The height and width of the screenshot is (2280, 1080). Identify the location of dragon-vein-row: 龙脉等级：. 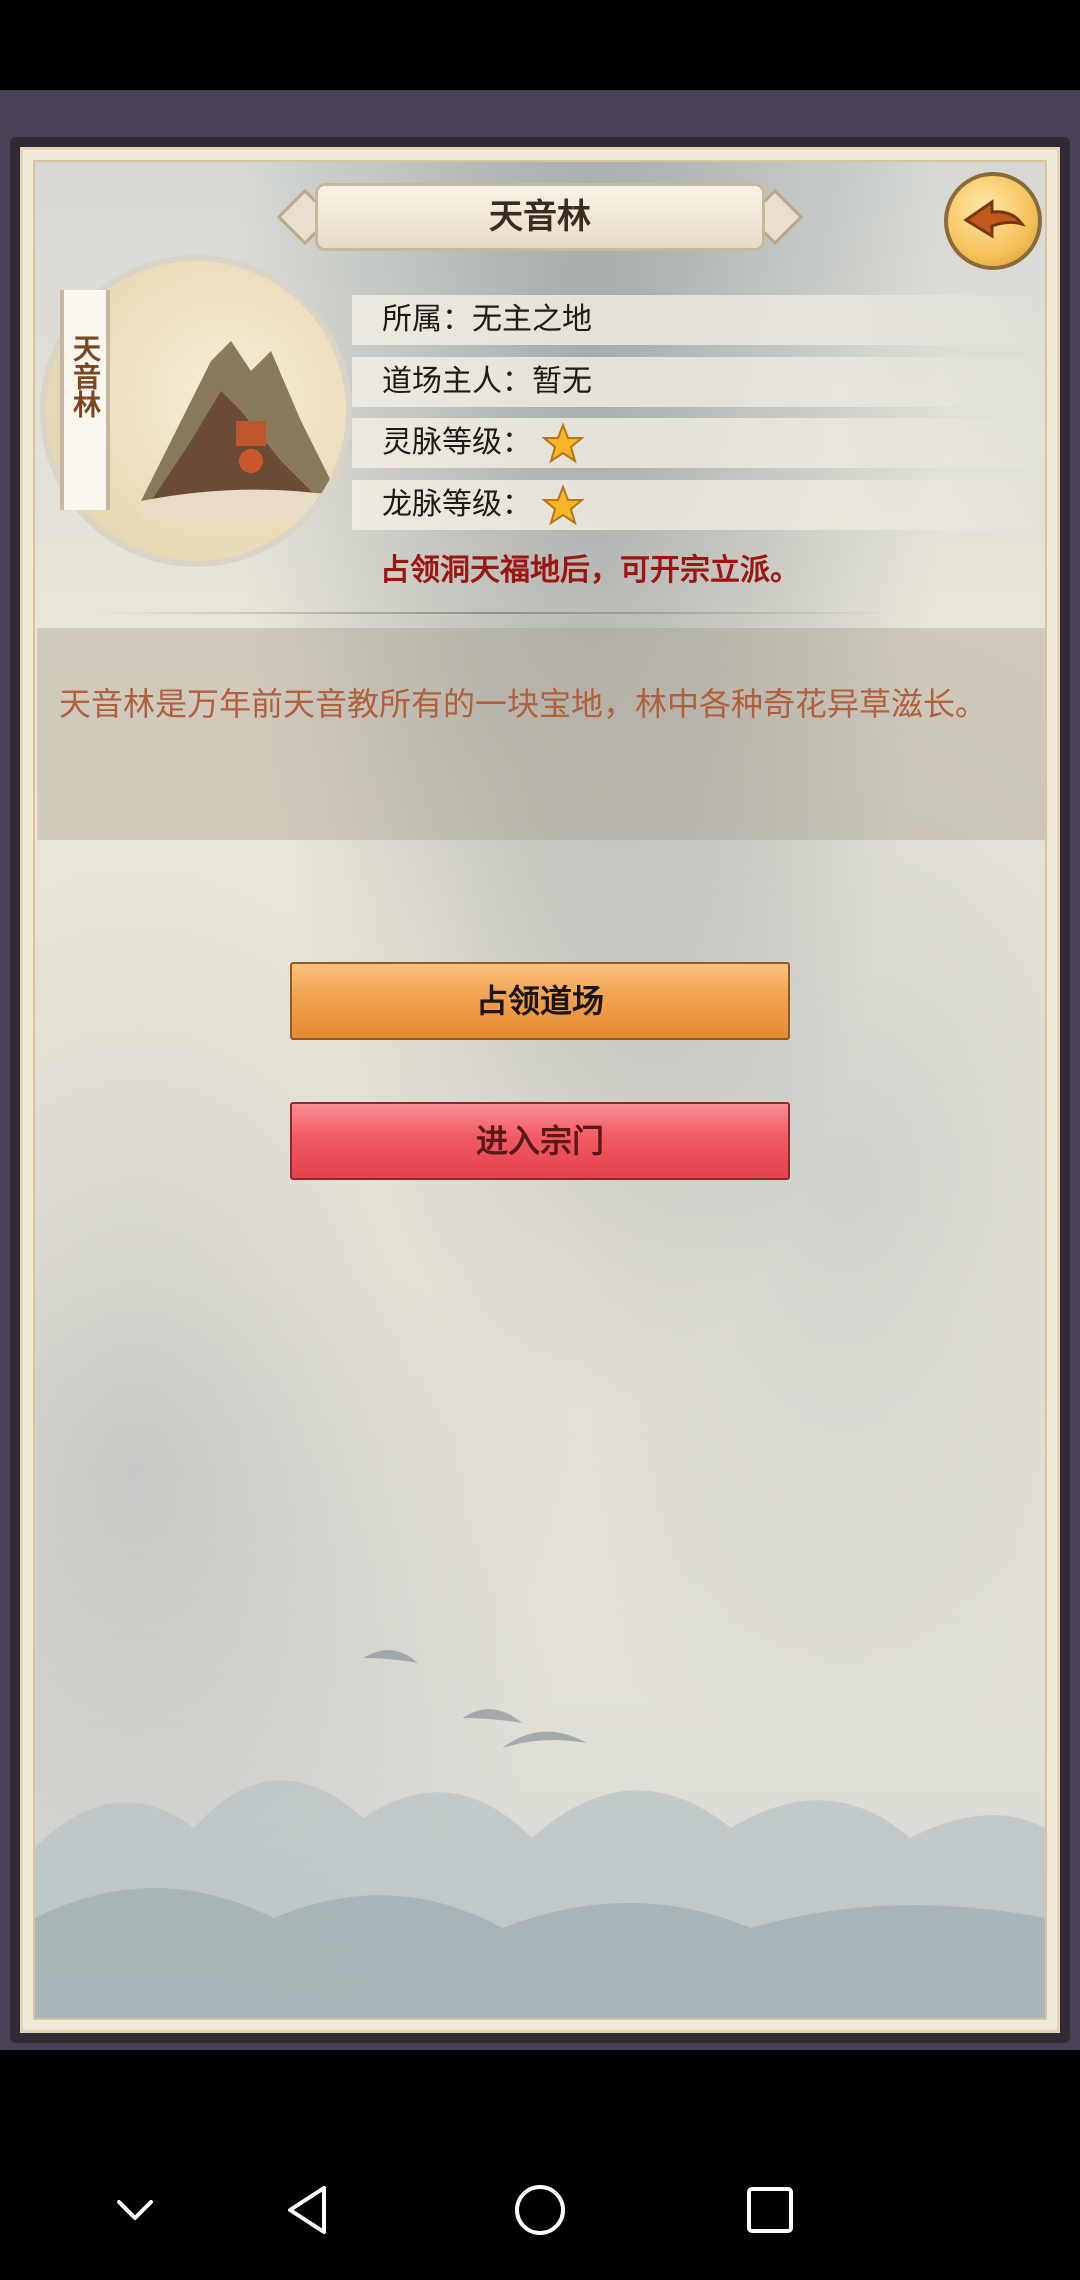
(702, 505).